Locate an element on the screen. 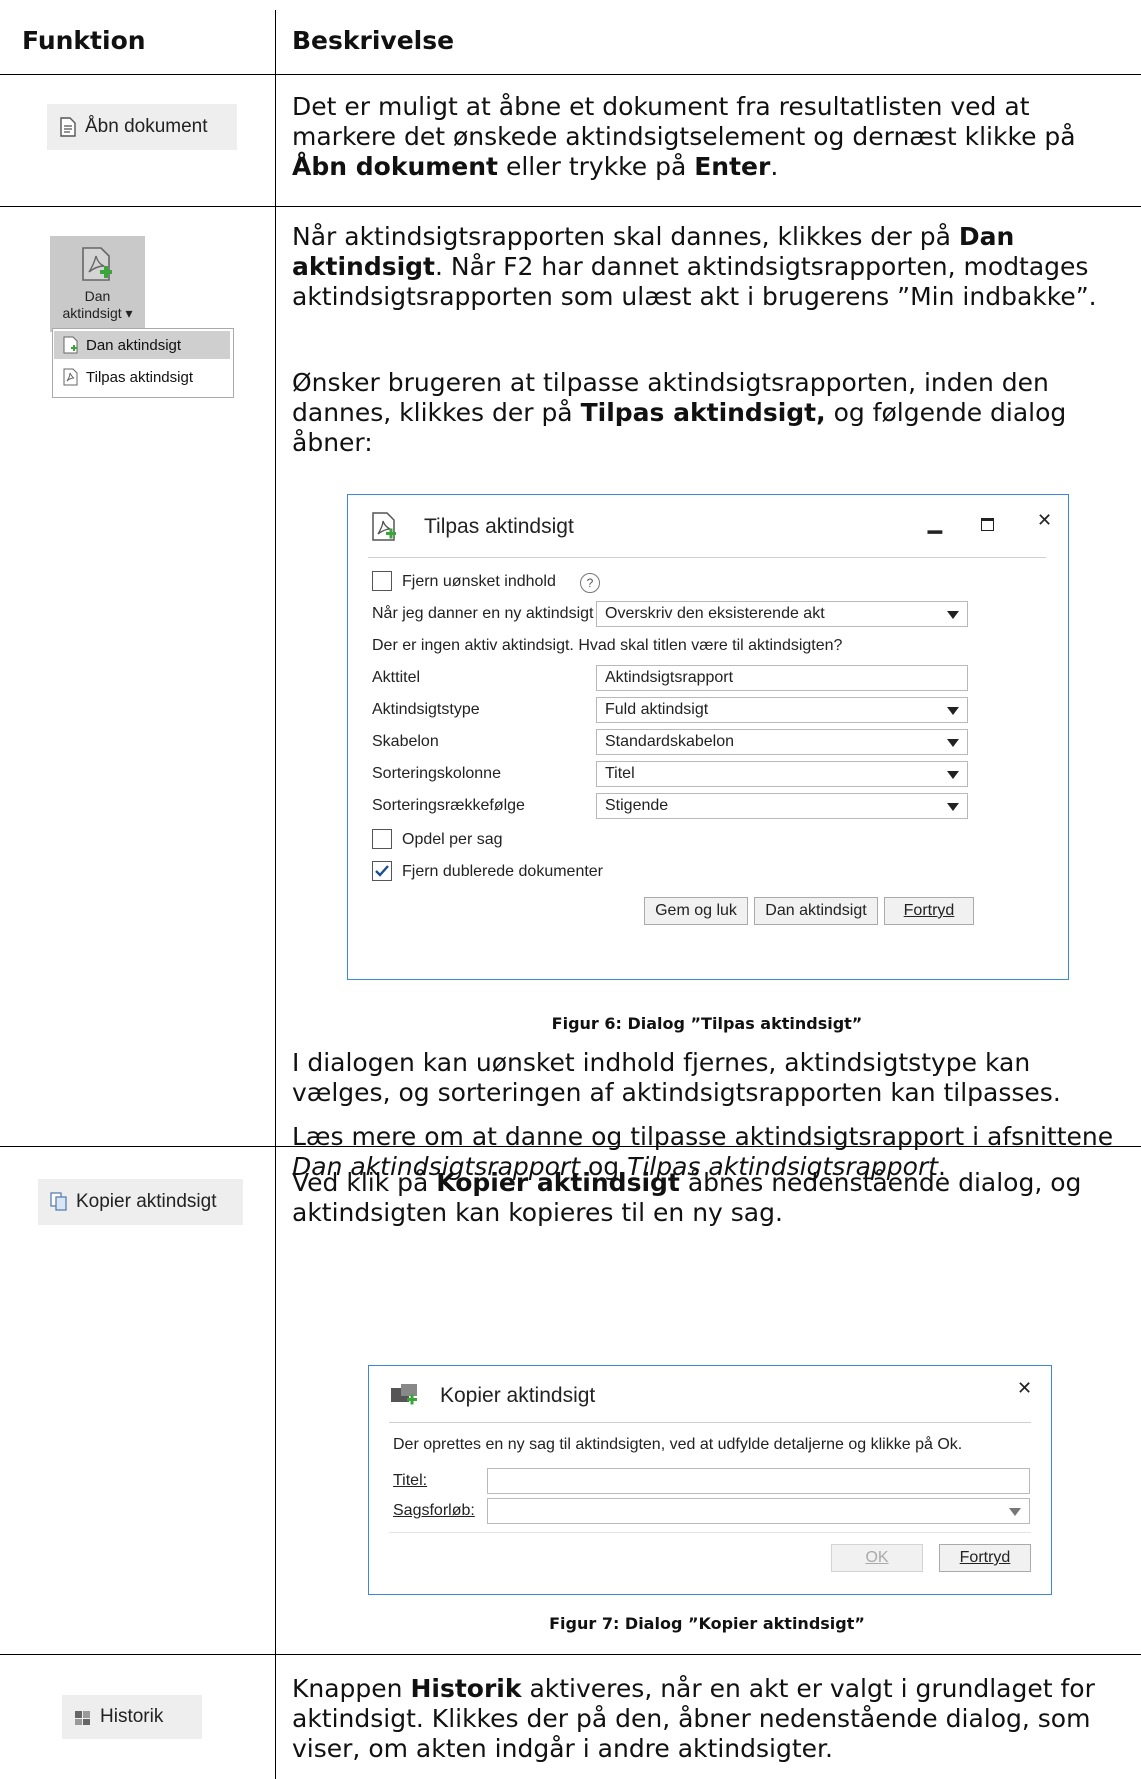  copy-case-icon is located at coordinates (404, 1394).